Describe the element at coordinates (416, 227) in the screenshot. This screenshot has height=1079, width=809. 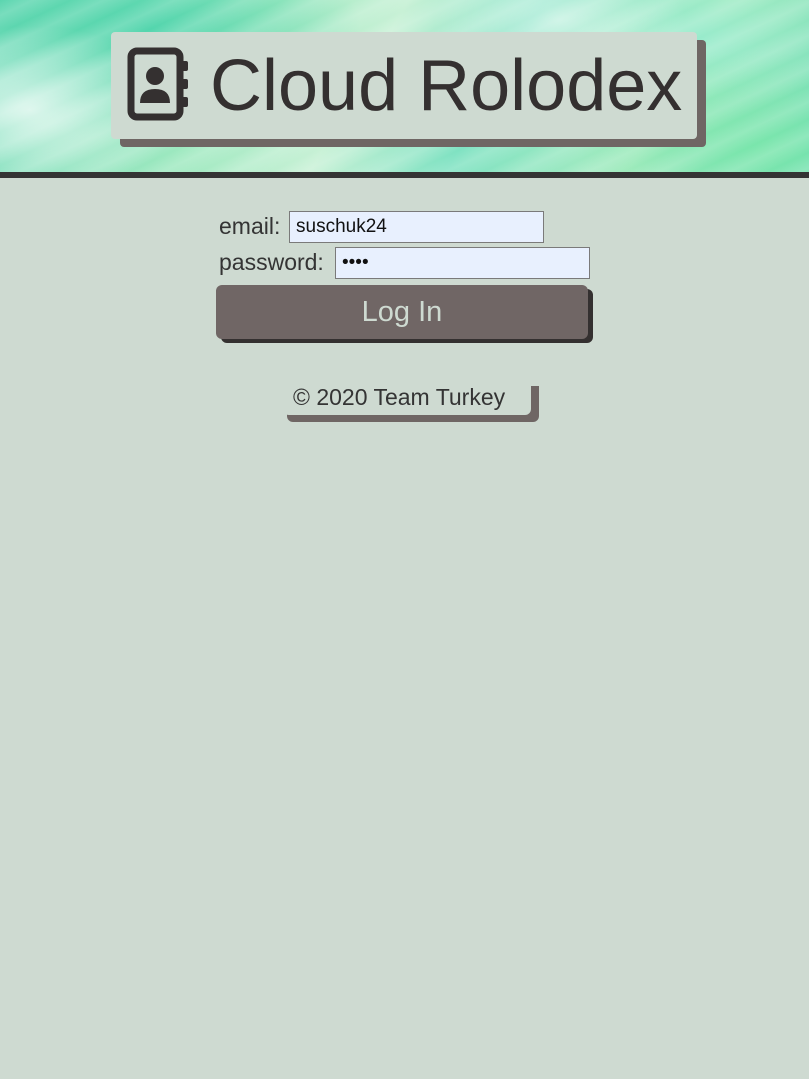
I see `email-field` at that location.